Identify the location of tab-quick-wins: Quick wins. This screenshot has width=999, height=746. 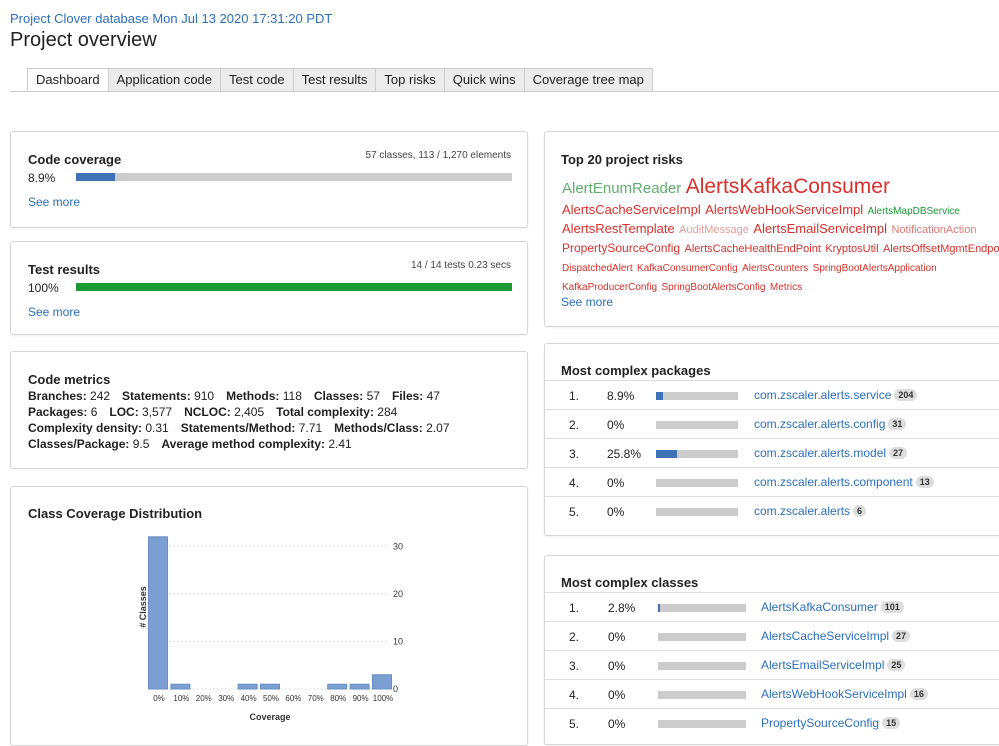
(484, 80).